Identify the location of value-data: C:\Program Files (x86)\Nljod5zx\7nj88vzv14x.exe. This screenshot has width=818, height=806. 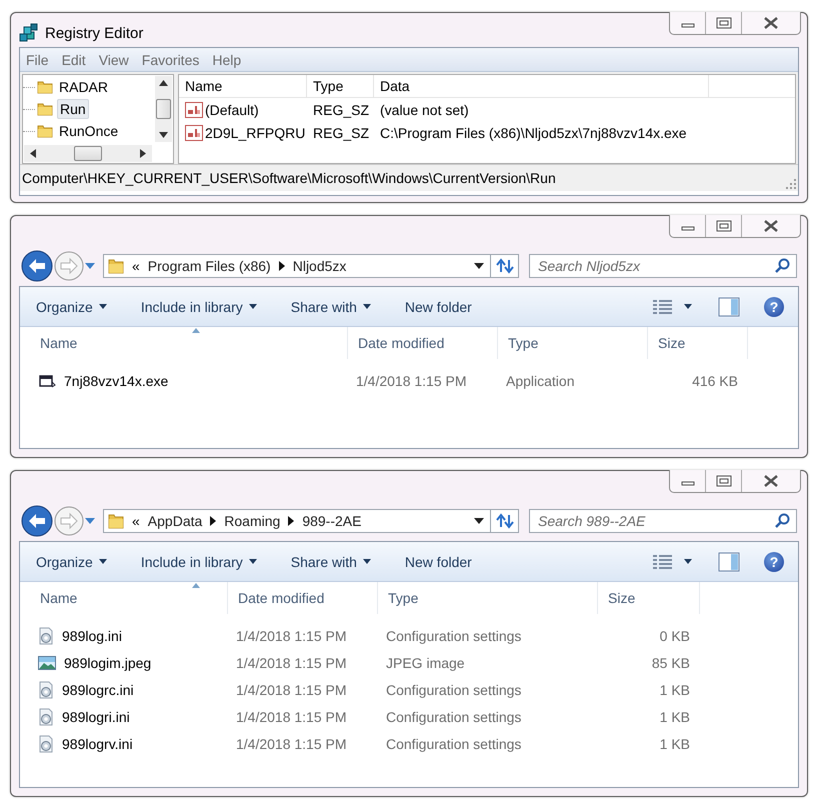
(533, 132).